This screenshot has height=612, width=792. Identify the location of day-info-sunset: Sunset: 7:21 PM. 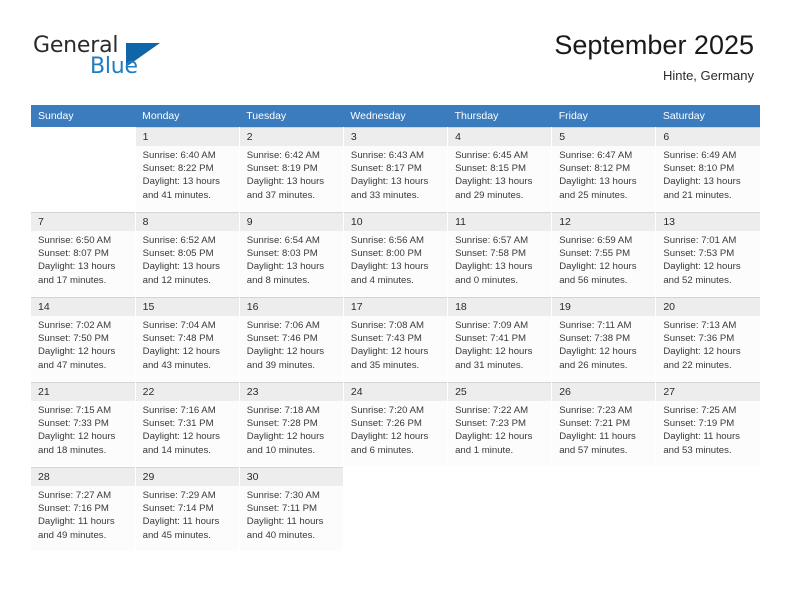
(595, 424).